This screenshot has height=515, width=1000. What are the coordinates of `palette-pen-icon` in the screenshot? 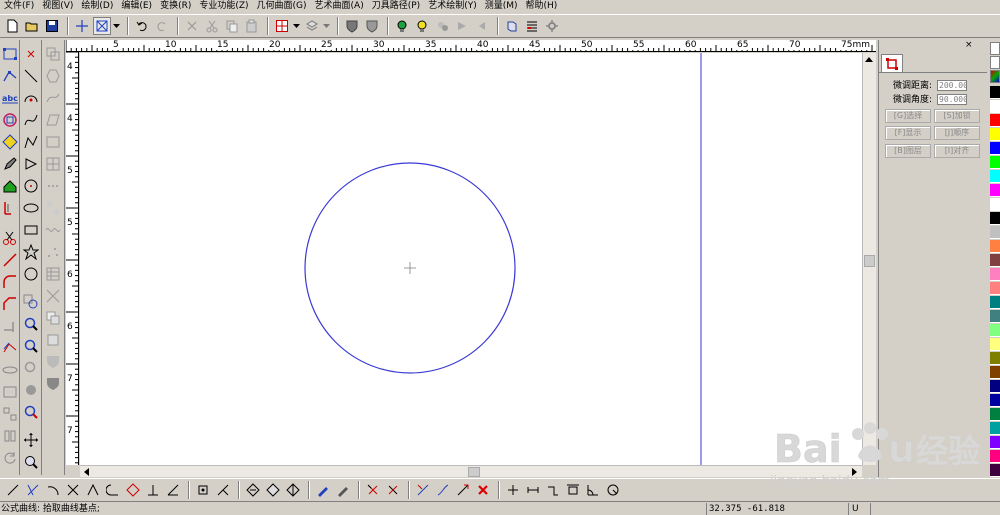 It's located at (995, 48).